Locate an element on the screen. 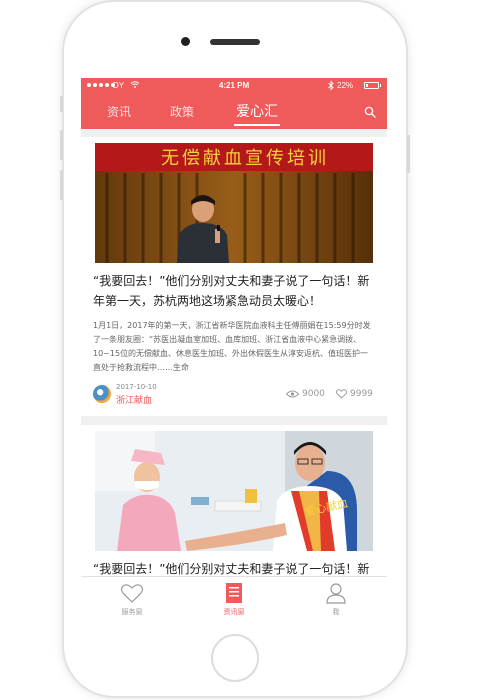 The image size is (479, 700). battery-percent: 22% is located at coordinates (345, 85).